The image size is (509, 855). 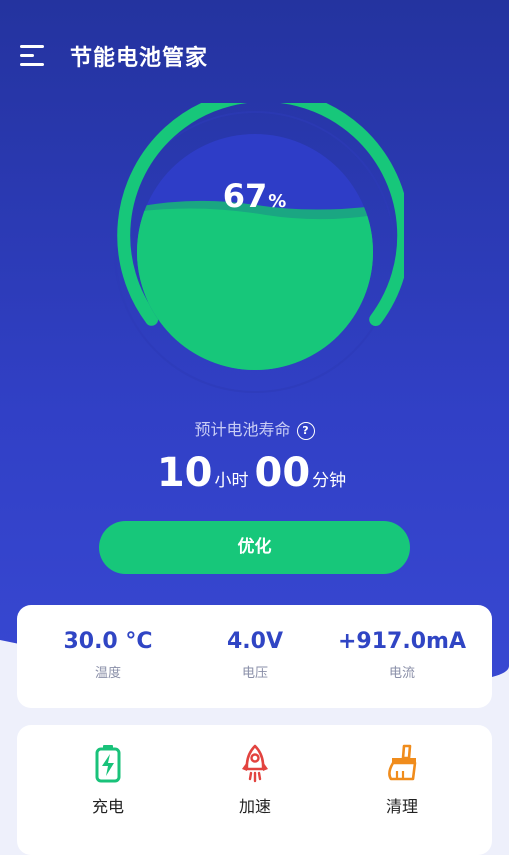 I want to click on tool-boost: 加速, so click(x=255, y=780).